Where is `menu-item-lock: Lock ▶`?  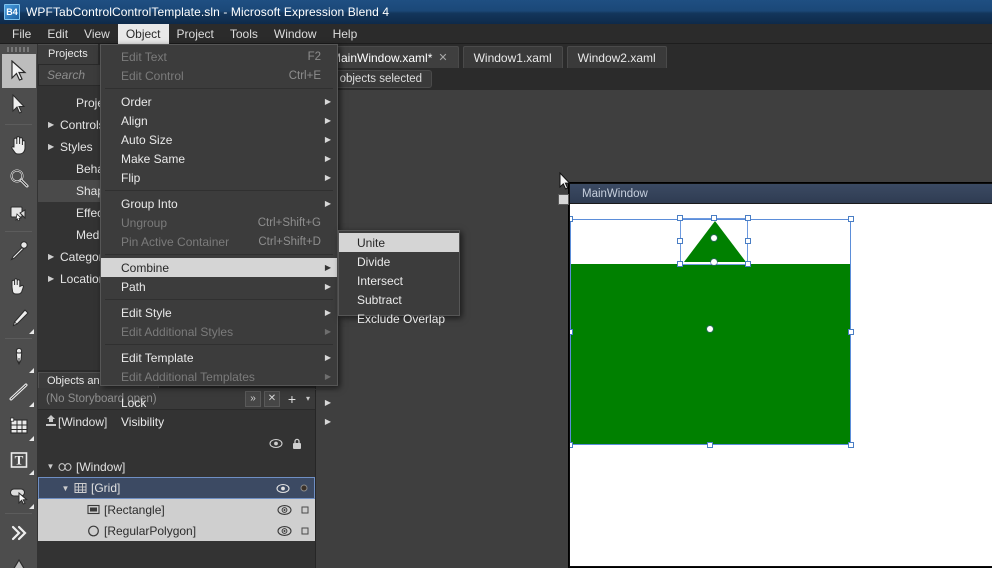
menu-item-lock: Lock ▶ is located at coordinates (219, 402).